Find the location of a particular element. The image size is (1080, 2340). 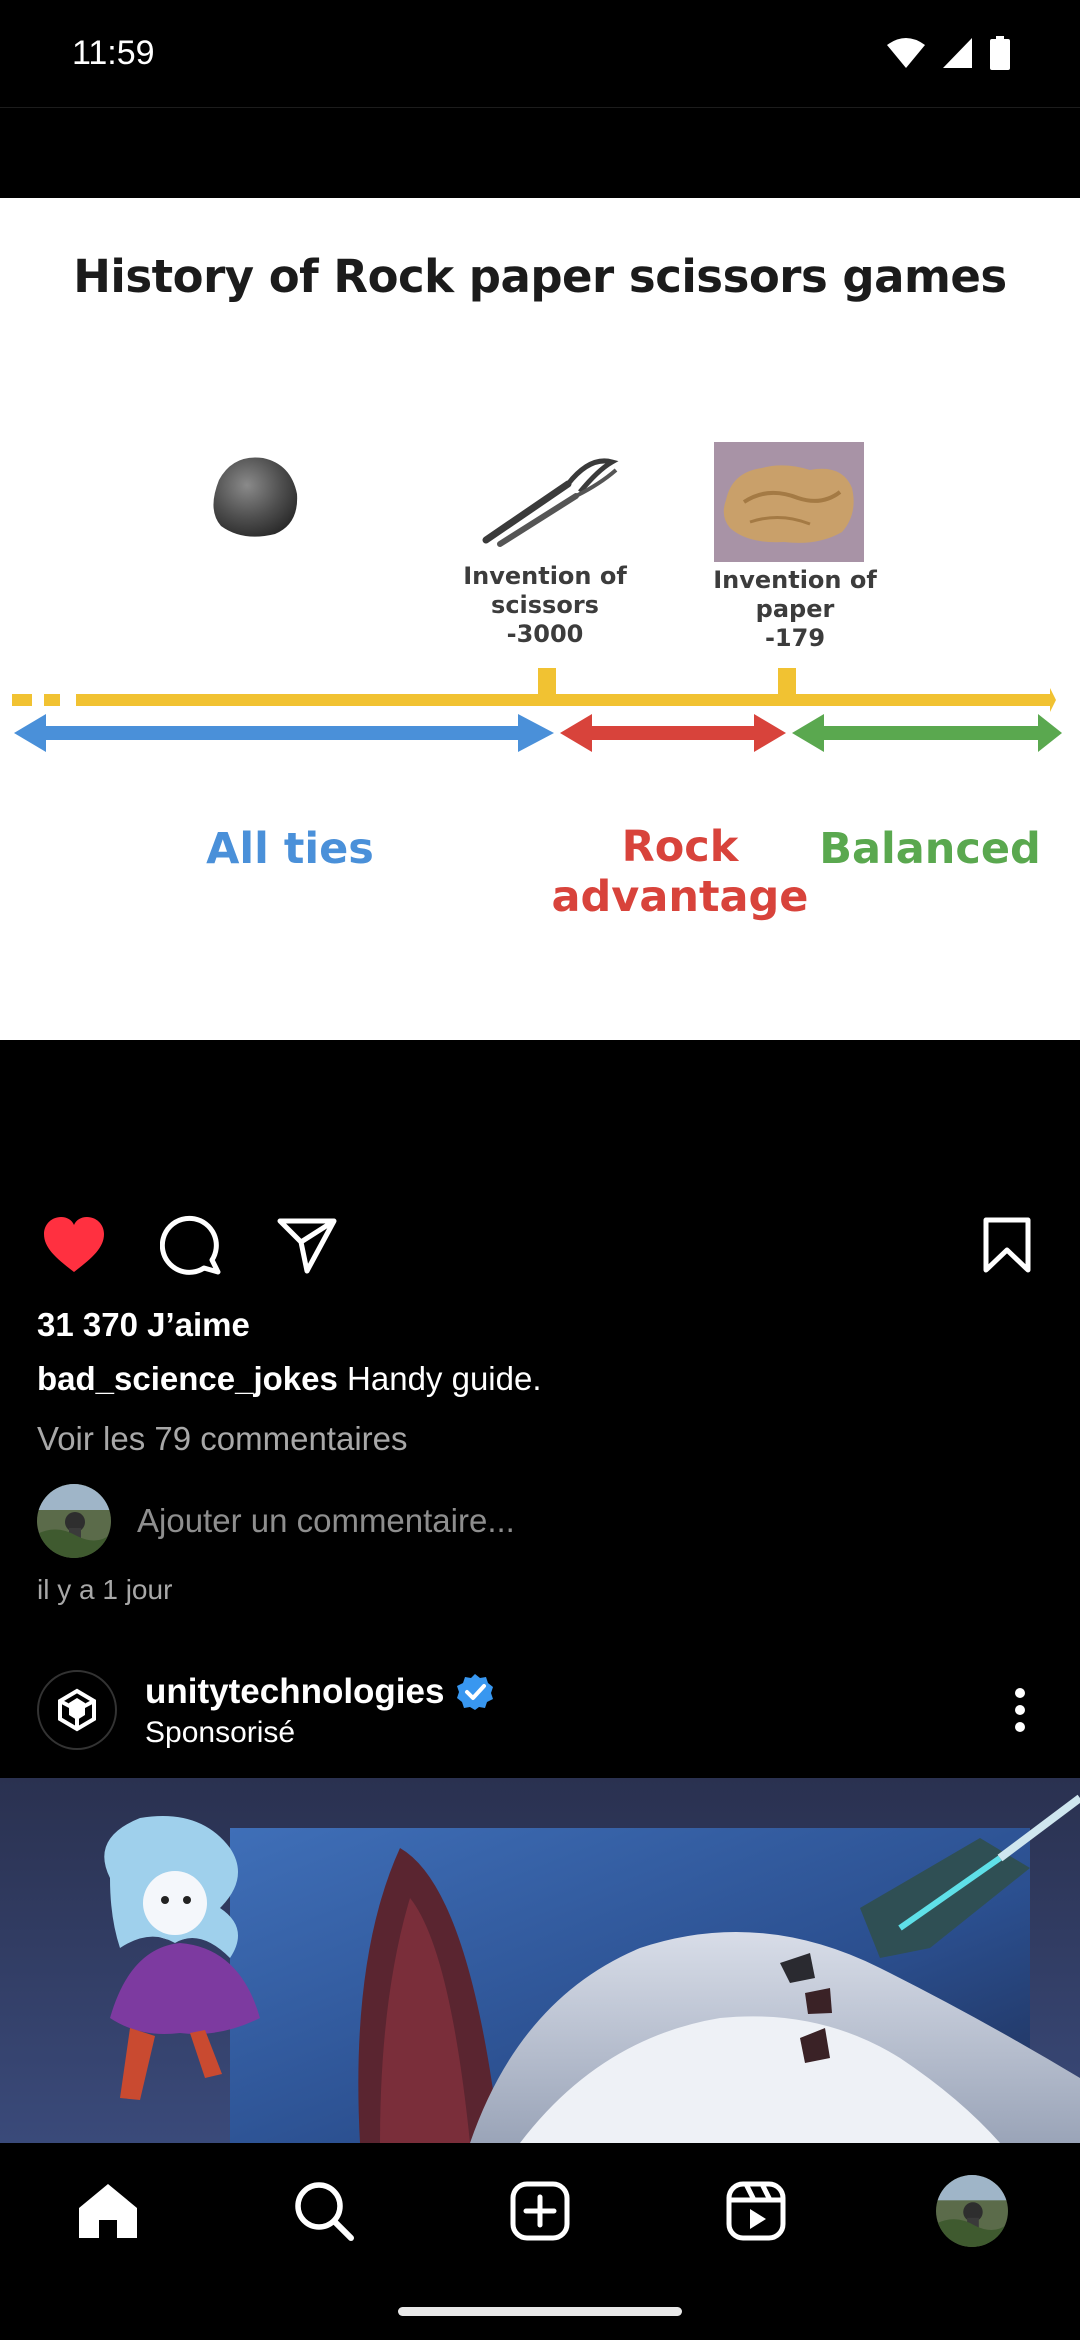

era-label-rock-advantage: Rock advantage is located at coordinates (680, 872).